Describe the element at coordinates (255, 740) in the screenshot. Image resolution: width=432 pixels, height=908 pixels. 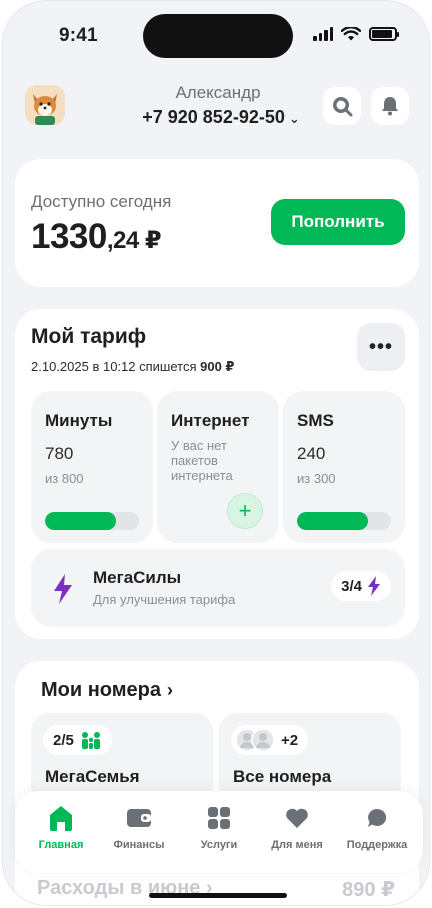
I see `user-avatars-icon` at that location.